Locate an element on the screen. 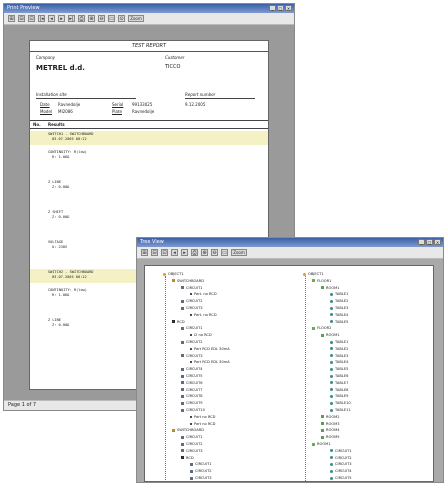 The width and height of the screenshot is (445, 484). close-button: × is located at coordinates (288, 8).